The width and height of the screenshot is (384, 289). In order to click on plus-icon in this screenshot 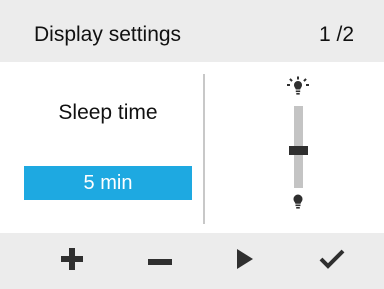, I will do `click(72, 261)`.